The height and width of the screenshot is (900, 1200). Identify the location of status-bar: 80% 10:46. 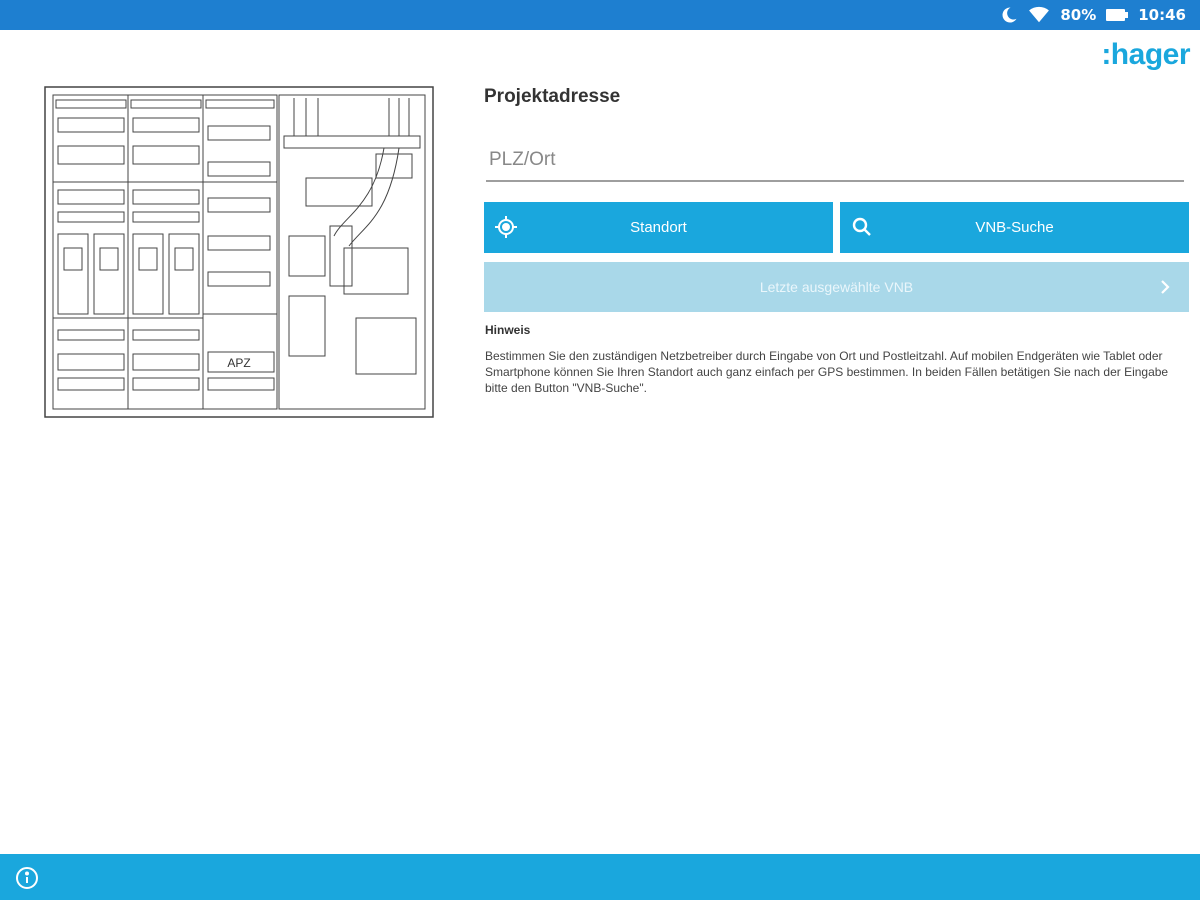
(600, 15).